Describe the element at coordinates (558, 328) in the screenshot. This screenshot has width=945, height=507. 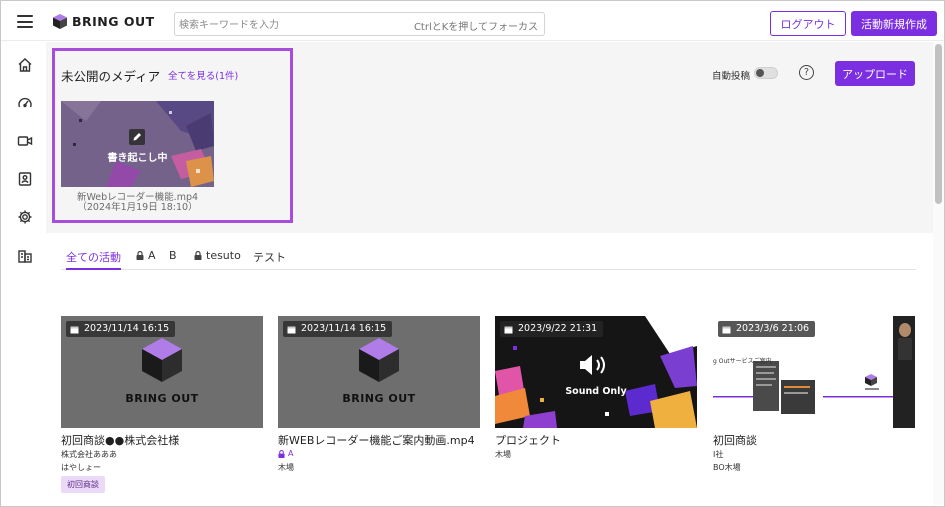
I see `date-text: 2023/9/22 21:31` at that location.